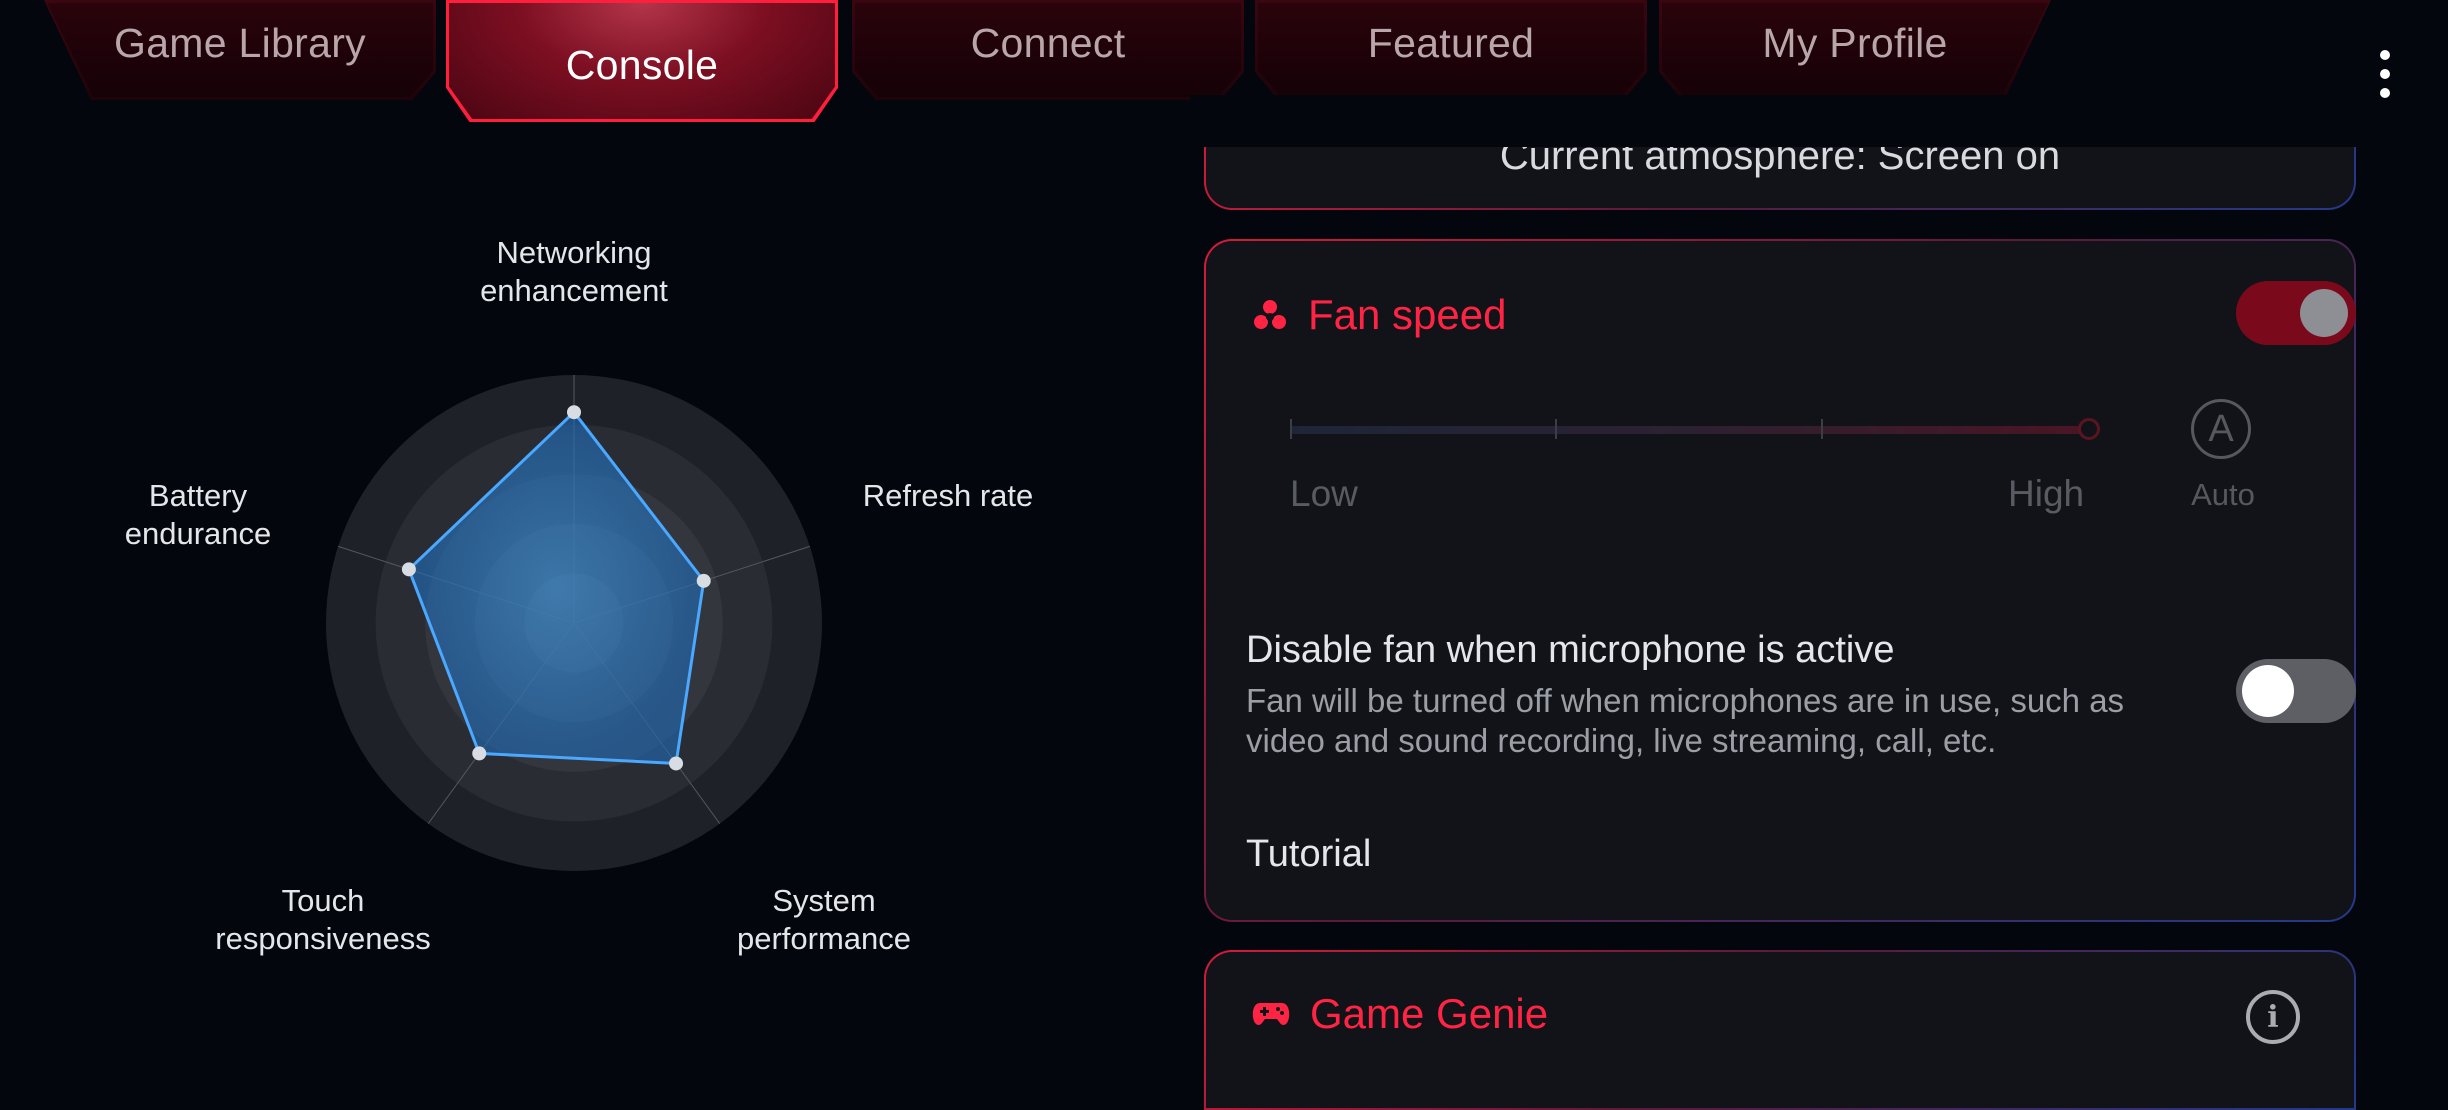 Image resolution: width=2448 pixels, height=1110 pixels. I want to click on tab-label: Game Library, so click(240, 42).